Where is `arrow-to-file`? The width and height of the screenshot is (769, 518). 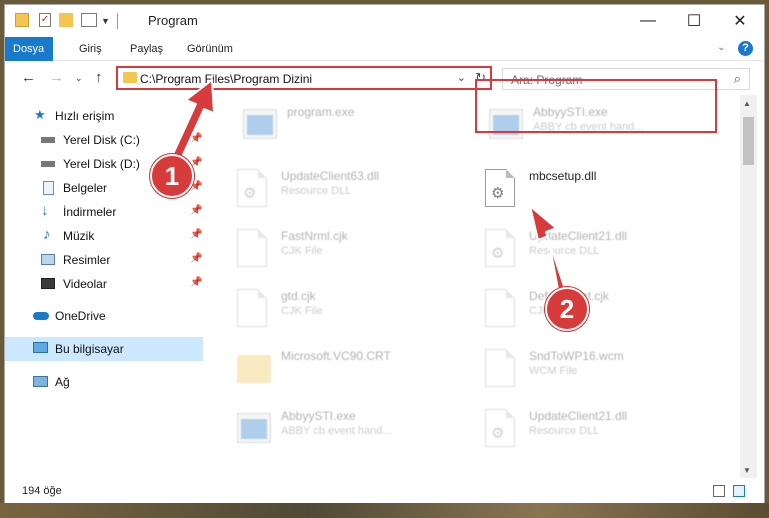
arrow-to-file is located at coordinates (549, 253).